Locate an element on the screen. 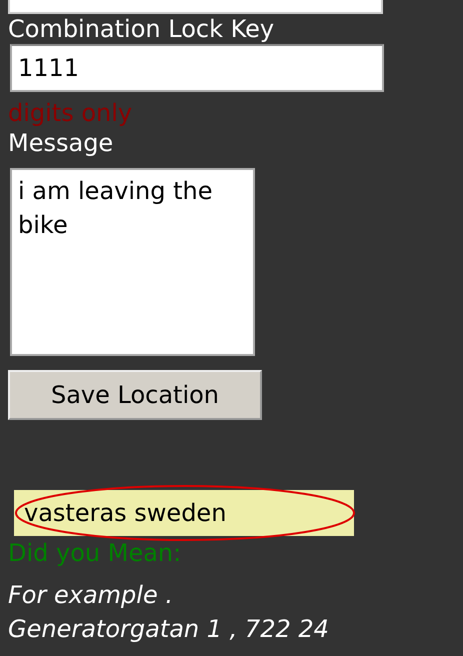 This screenshot has width=463, height=656. input-field is located at coordinates (195, 7).